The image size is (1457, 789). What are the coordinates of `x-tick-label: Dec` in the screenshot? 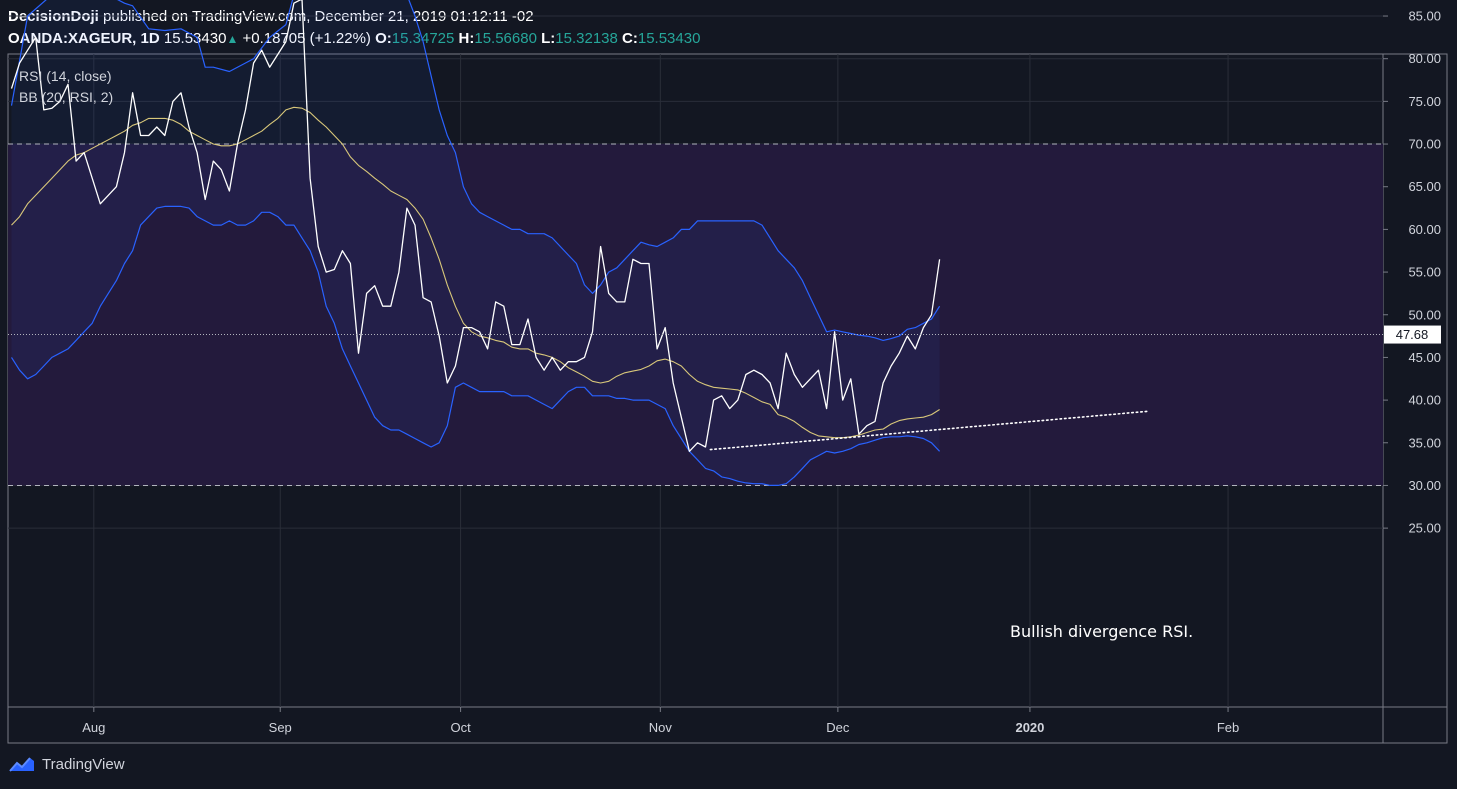 It's located at (838, 727).